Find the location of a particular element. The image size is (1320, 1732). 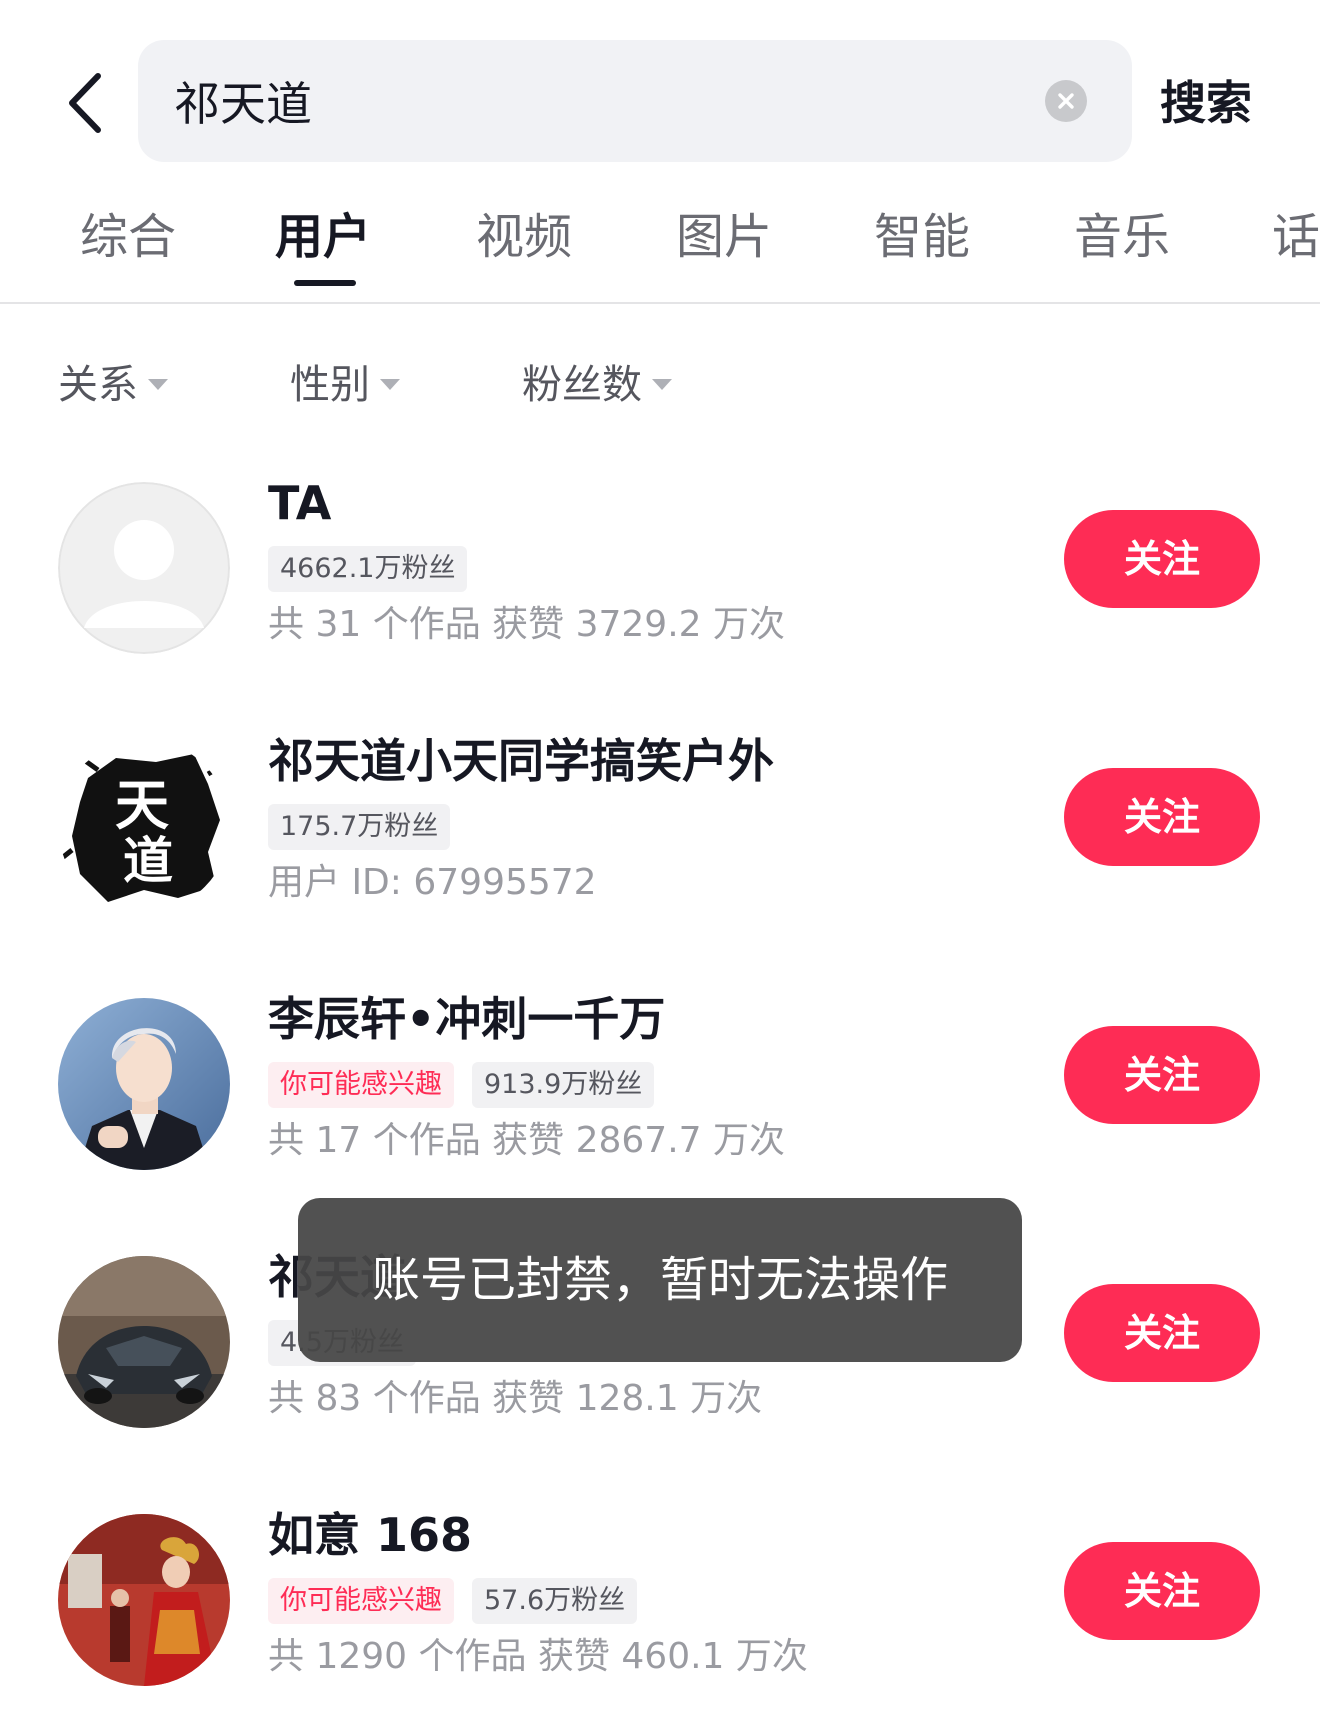

user-tags: 你可能感兴趣 913.9万粉丝 is located at coordinates (461, 1085).